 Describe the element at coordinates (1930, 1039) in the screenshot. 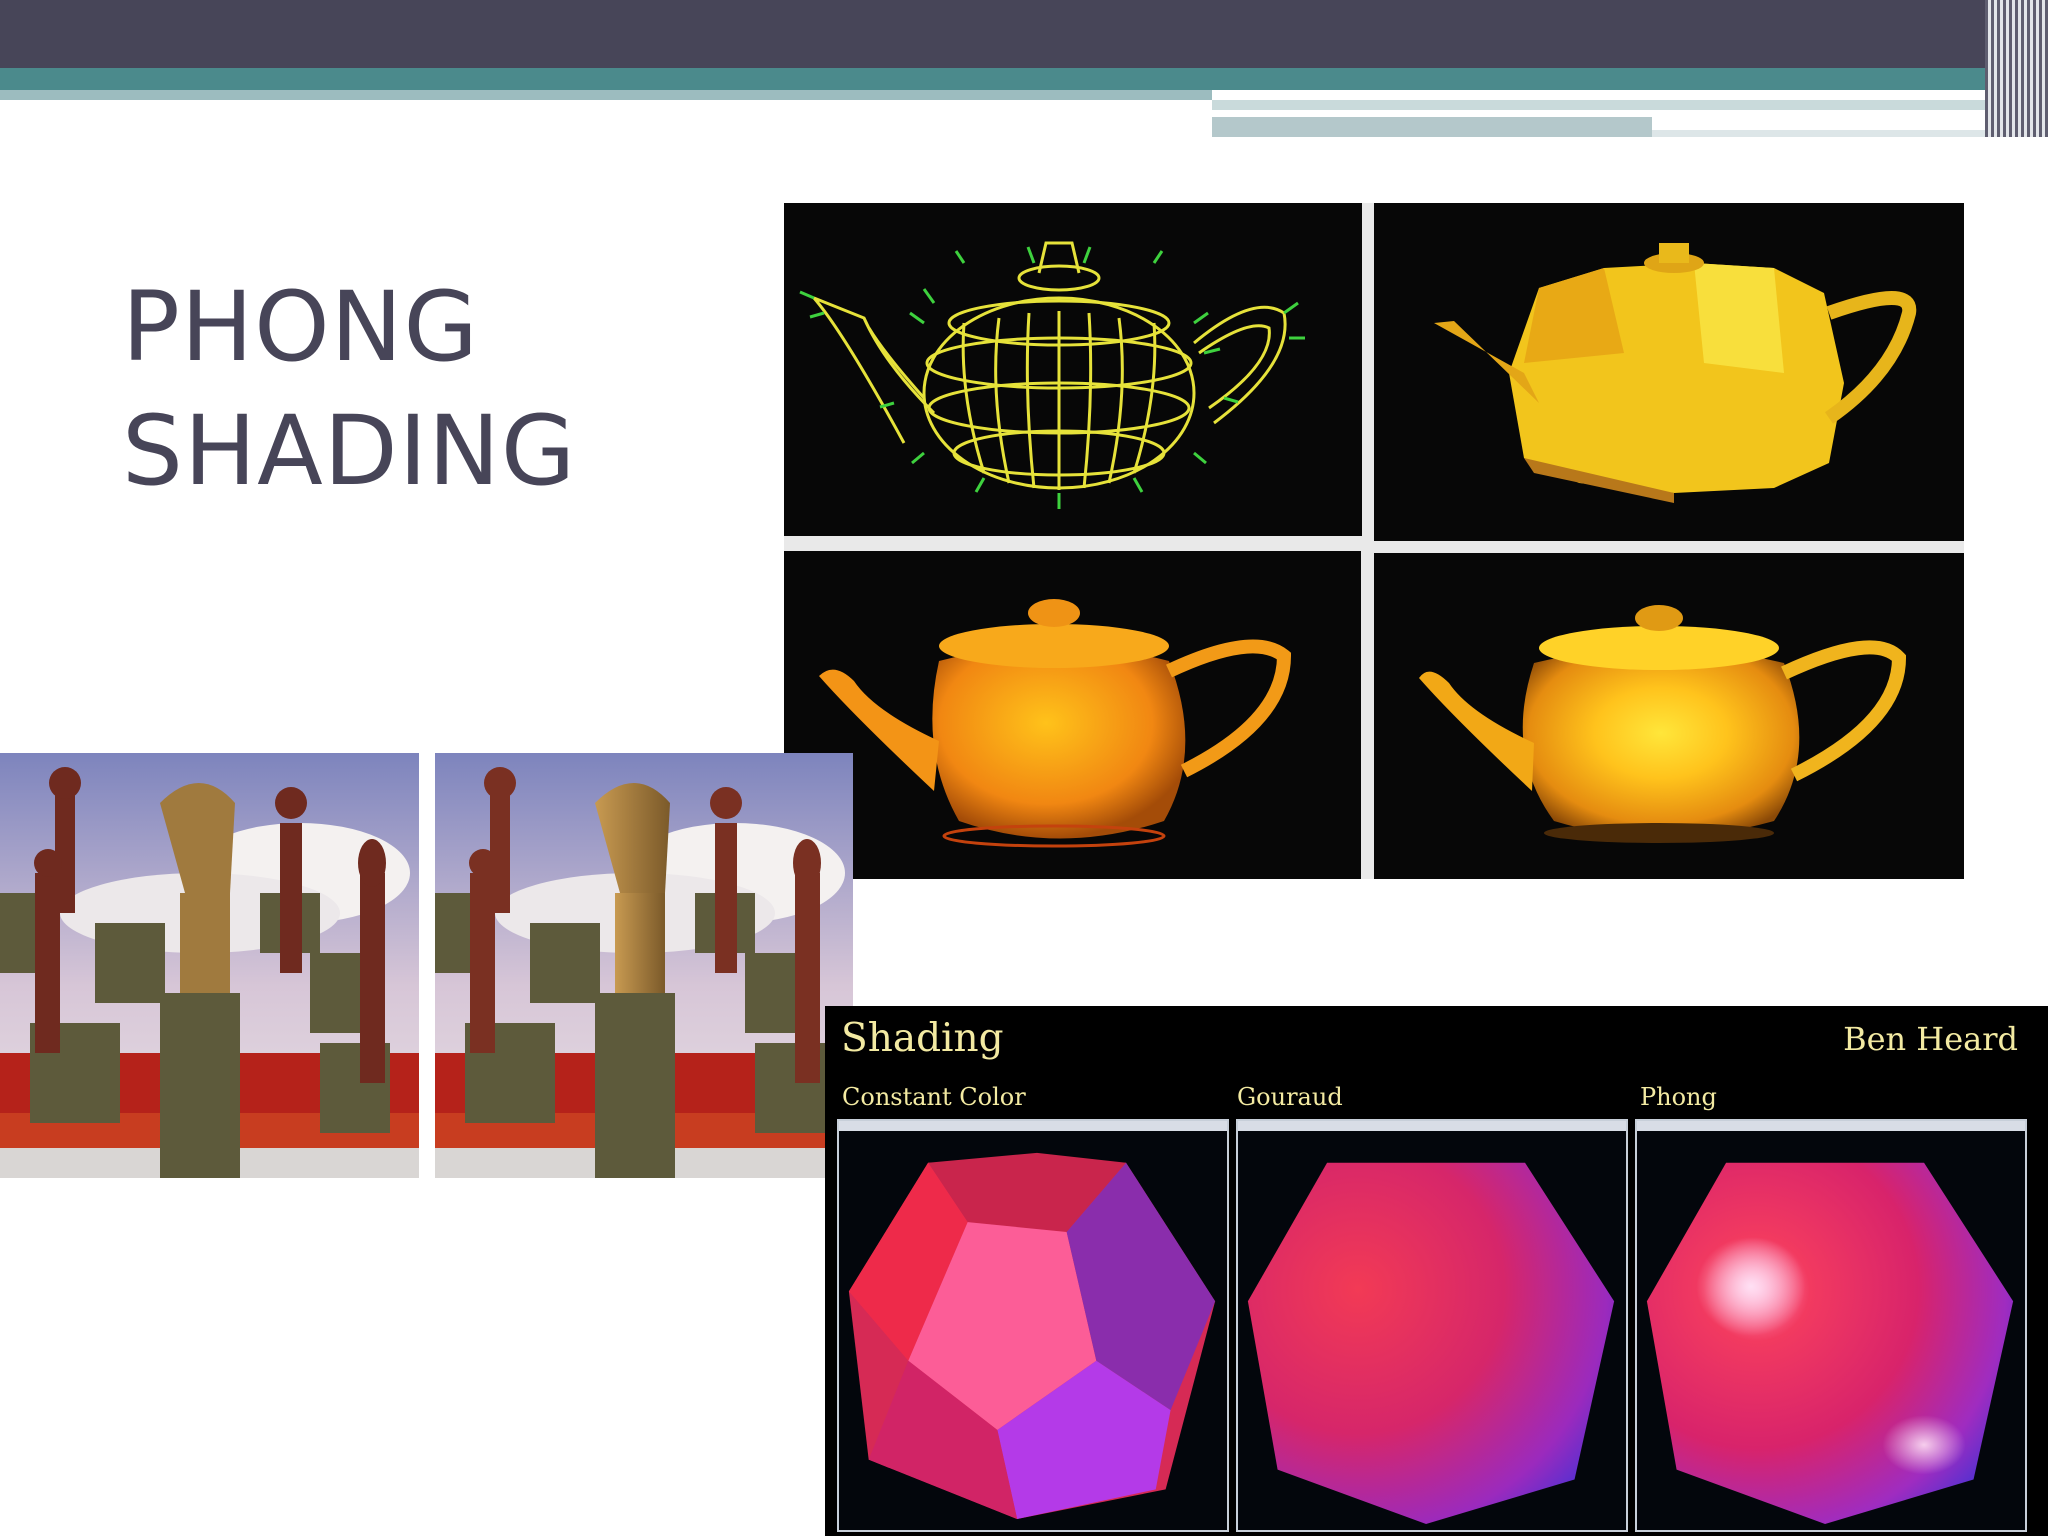

I see `figure-author: Ben Heard` at that location.